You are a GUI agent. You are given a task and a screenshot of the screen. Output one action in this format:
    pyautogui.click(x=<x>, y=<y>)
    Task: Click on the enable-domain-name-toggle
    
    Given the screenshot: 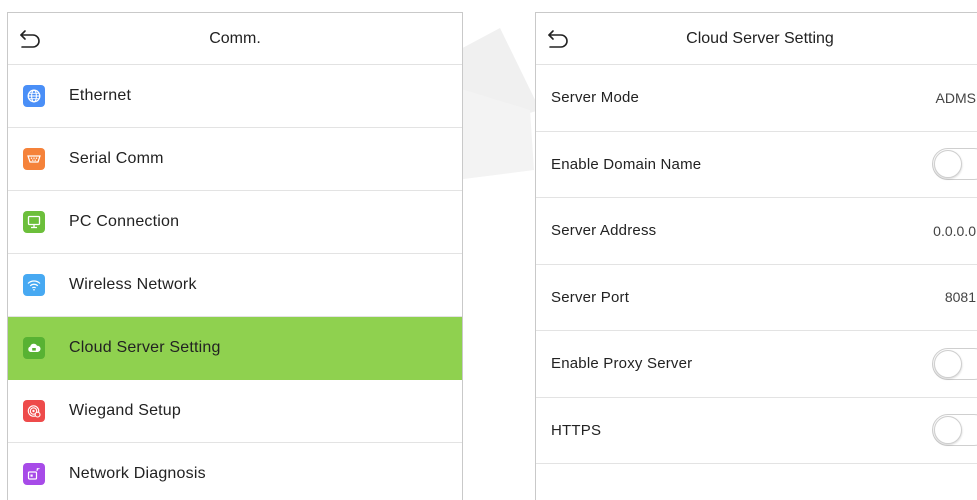 What is the action you would take?
    pyautogui.click(x=954, y=164)
    